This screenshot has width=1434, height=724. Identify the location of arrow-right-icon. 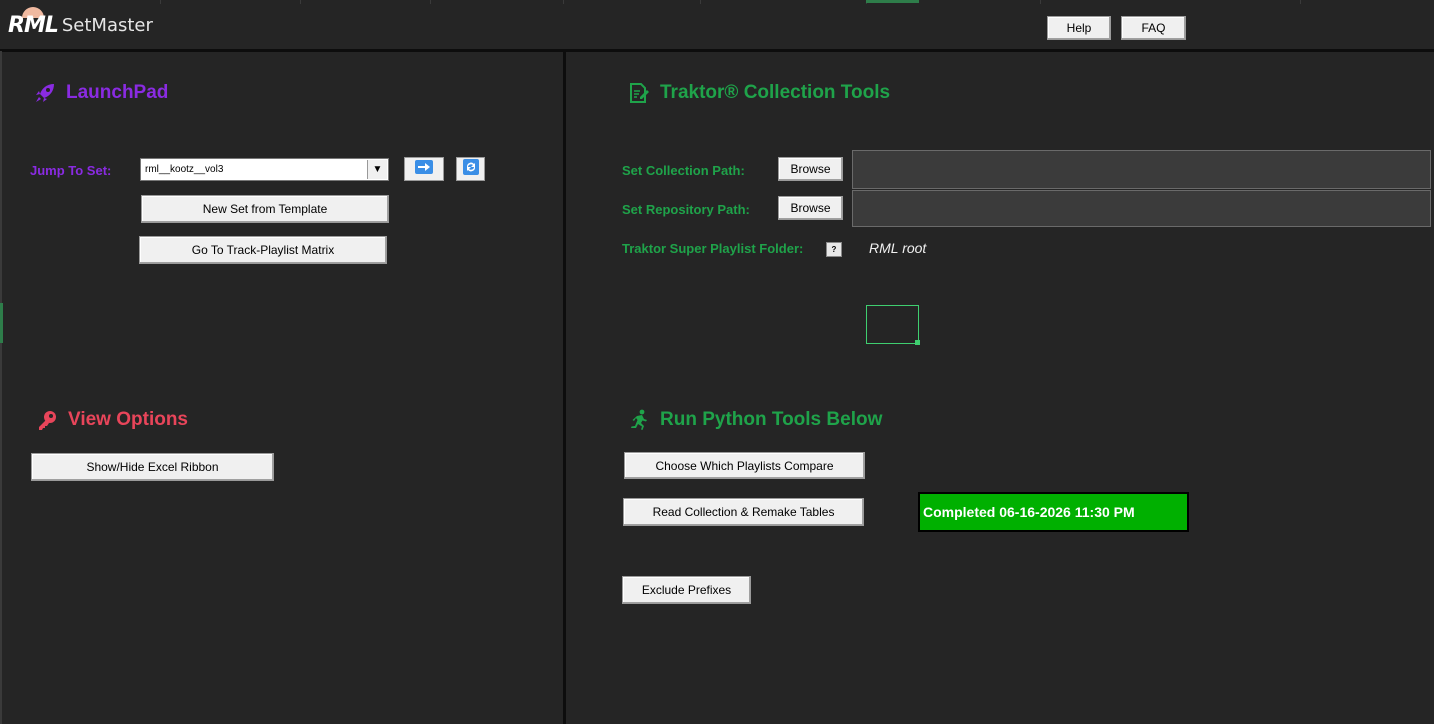
(424, 169).